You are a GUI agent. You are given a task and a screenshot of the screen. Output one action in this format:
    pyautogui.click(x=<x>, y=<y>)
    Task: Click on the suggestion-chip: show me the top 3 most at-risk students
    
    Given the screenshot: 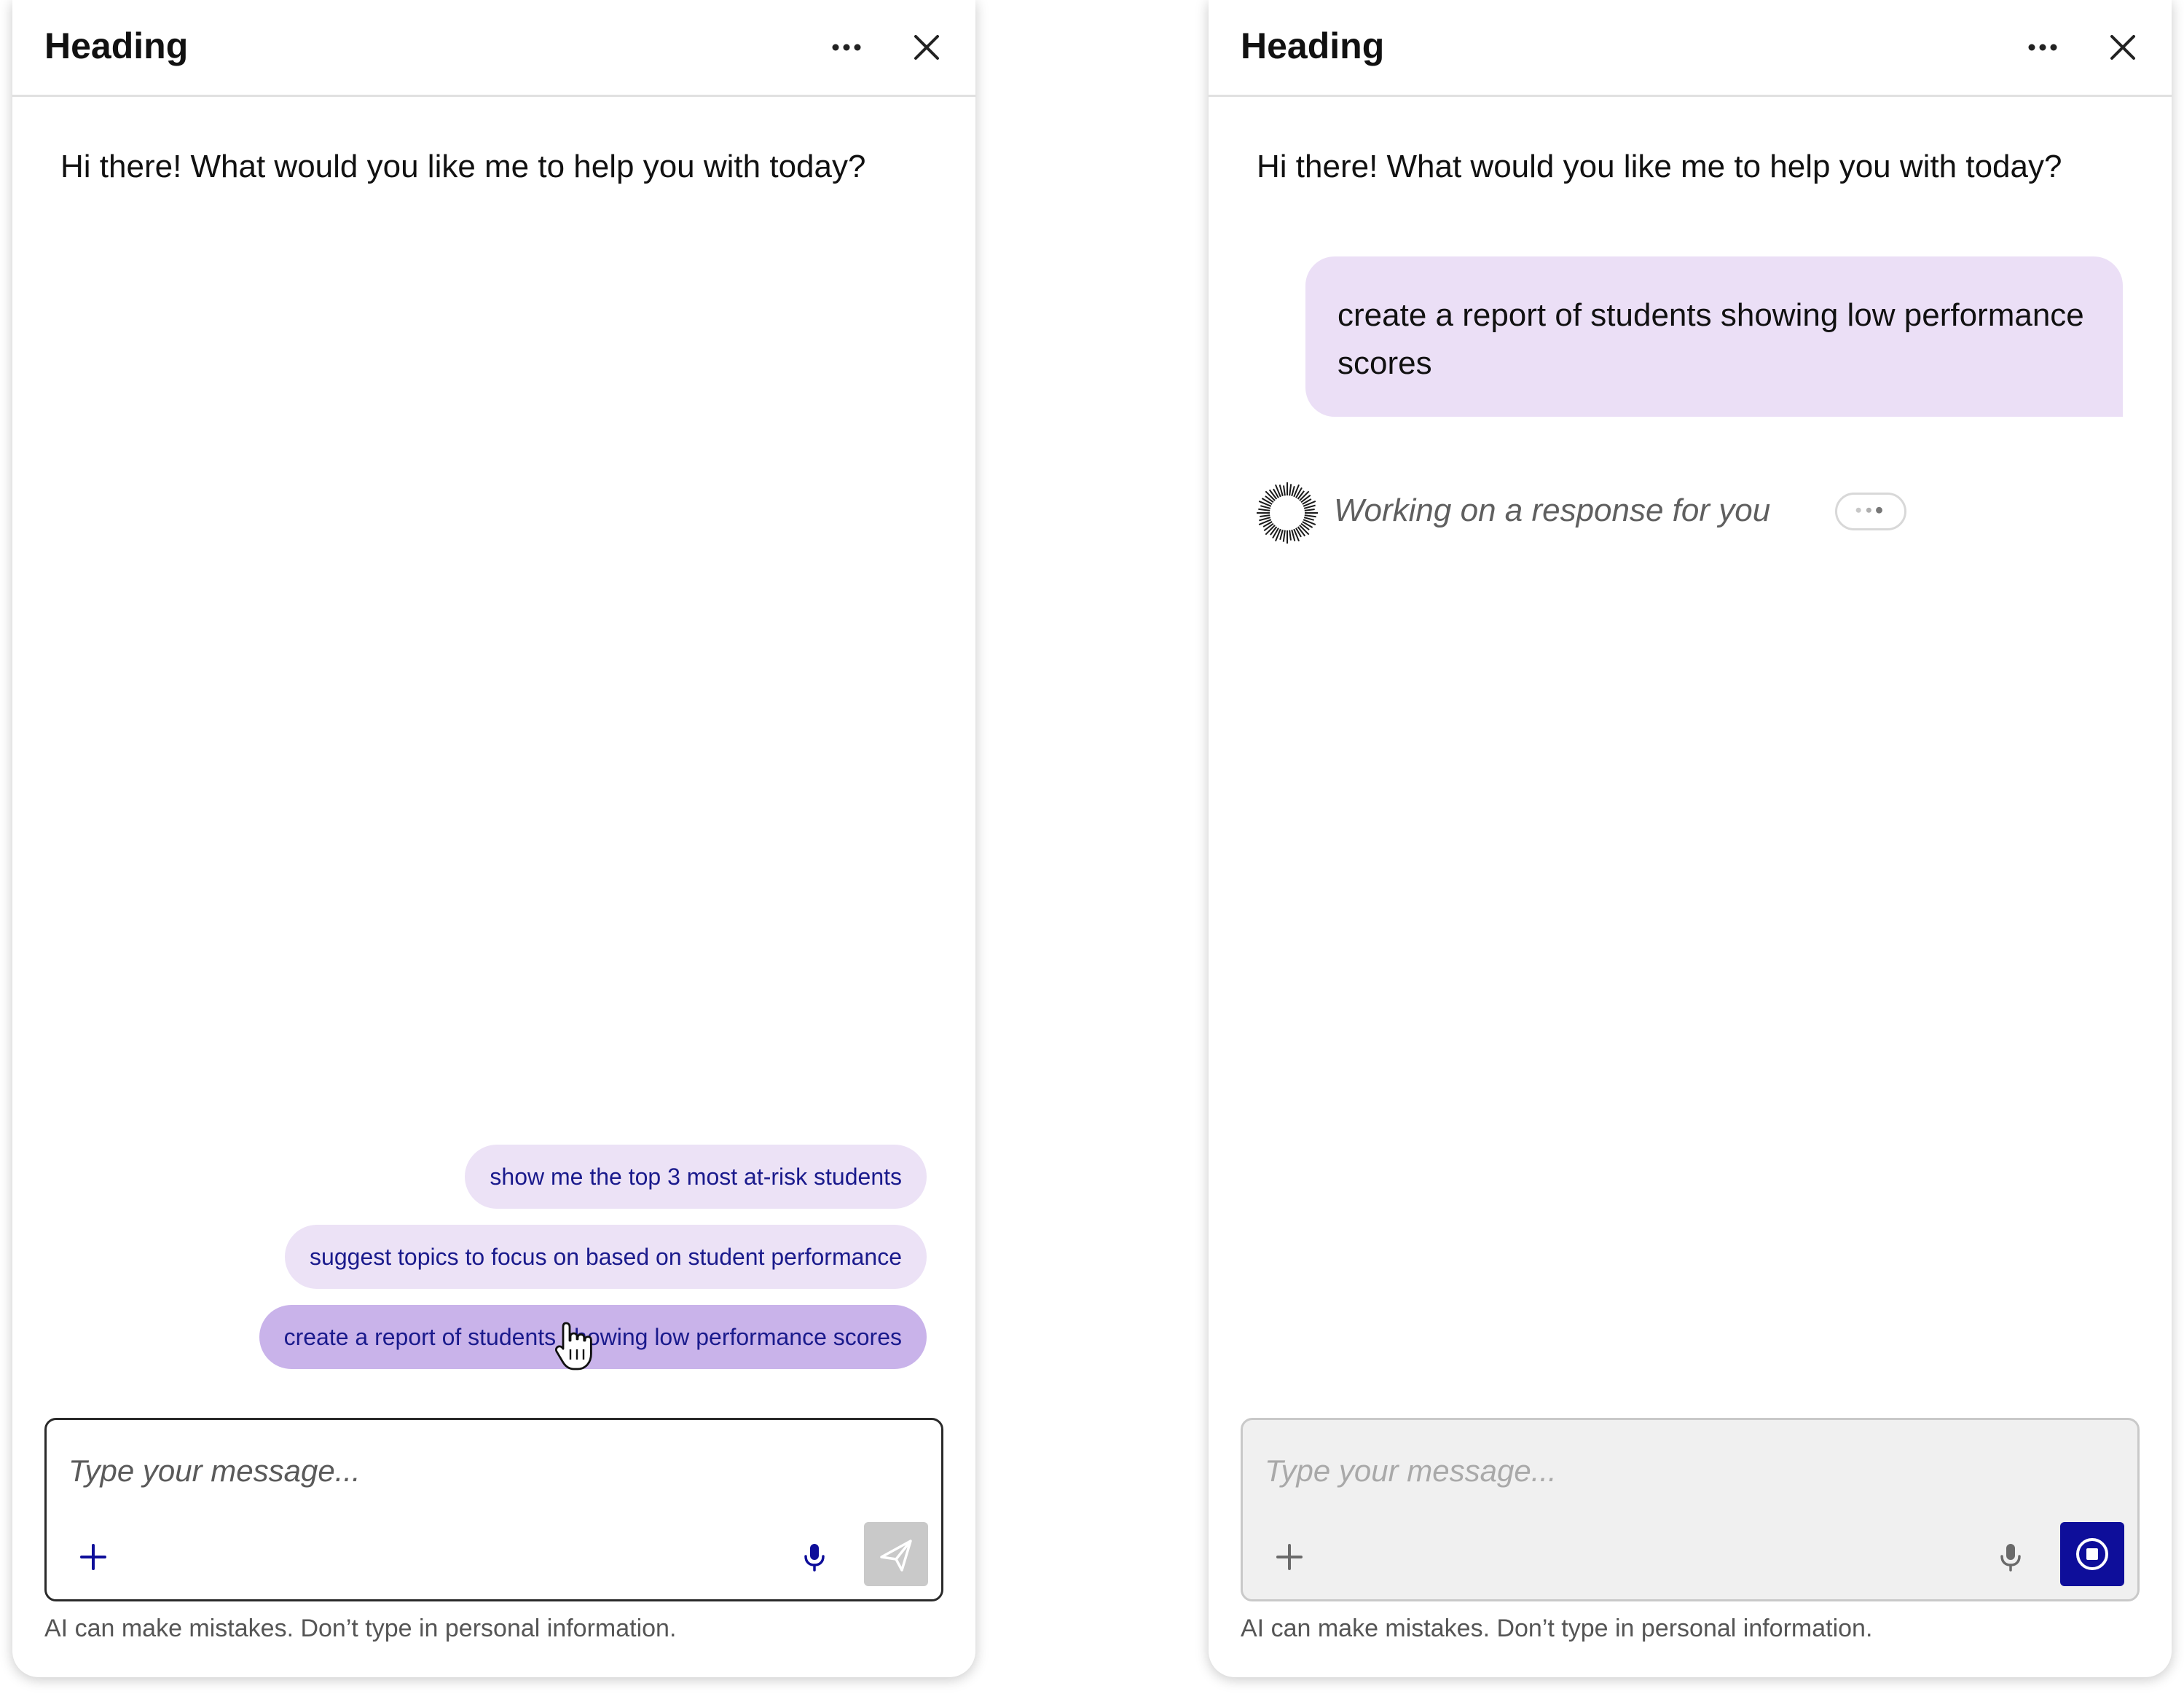 What is the action you would take?
    pyautogui.click(x=696, y=1177)
    